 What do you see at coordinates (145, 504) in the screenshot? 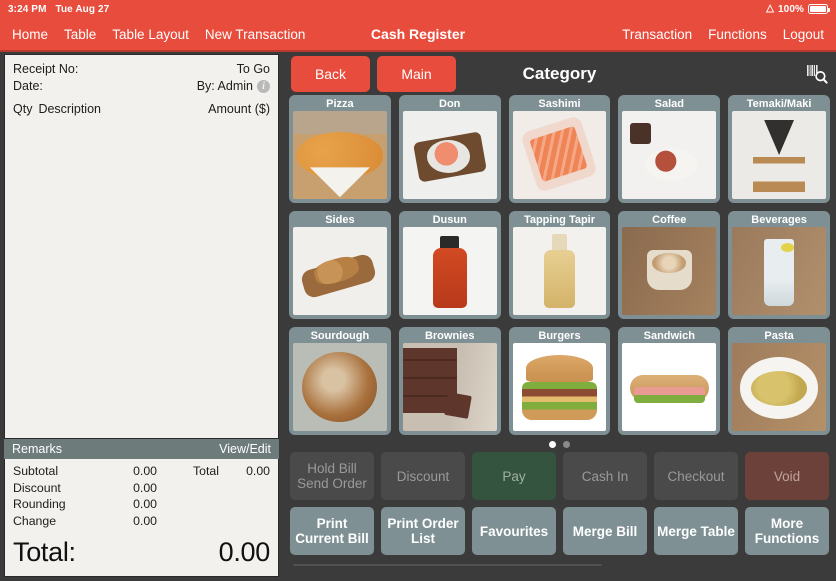
I see `rounding-value: 0.00` at bounding box center [145, 504].